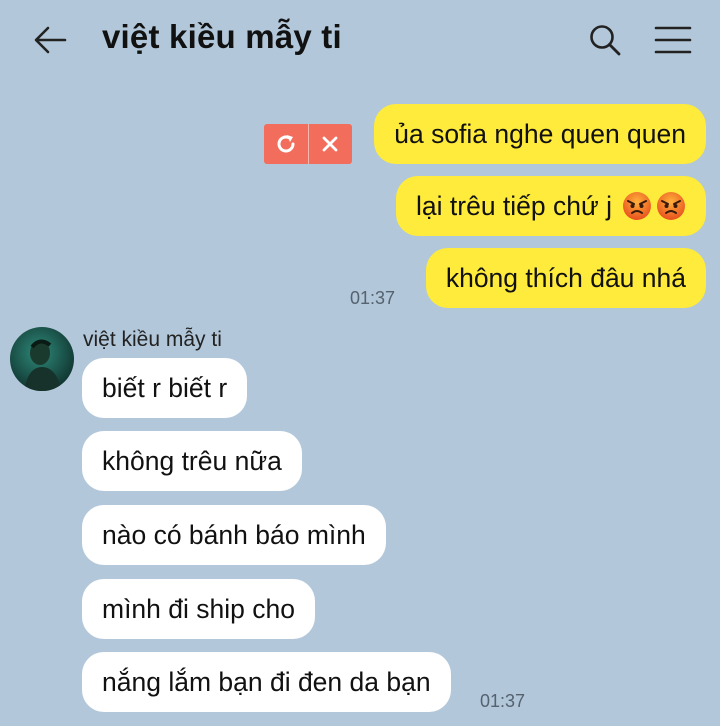 The image size is (720, 726). I want to click on search-icon, so click(605, 40).